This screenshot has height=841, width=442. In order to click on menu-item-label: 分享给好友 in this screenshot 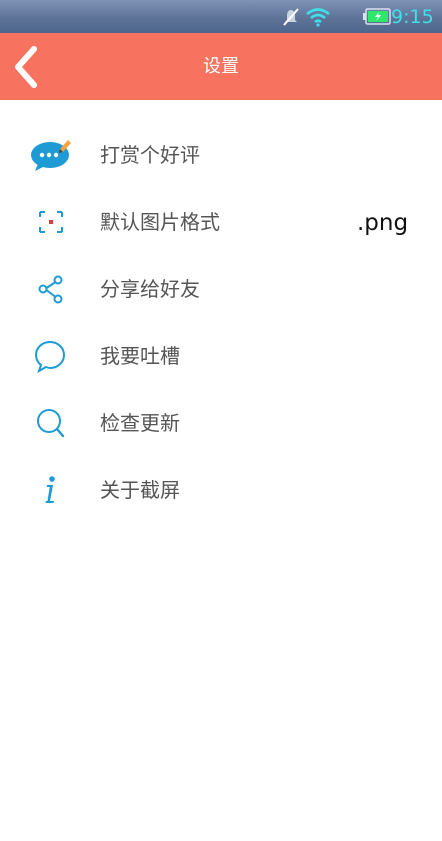, I will do `click(150, 289)`.